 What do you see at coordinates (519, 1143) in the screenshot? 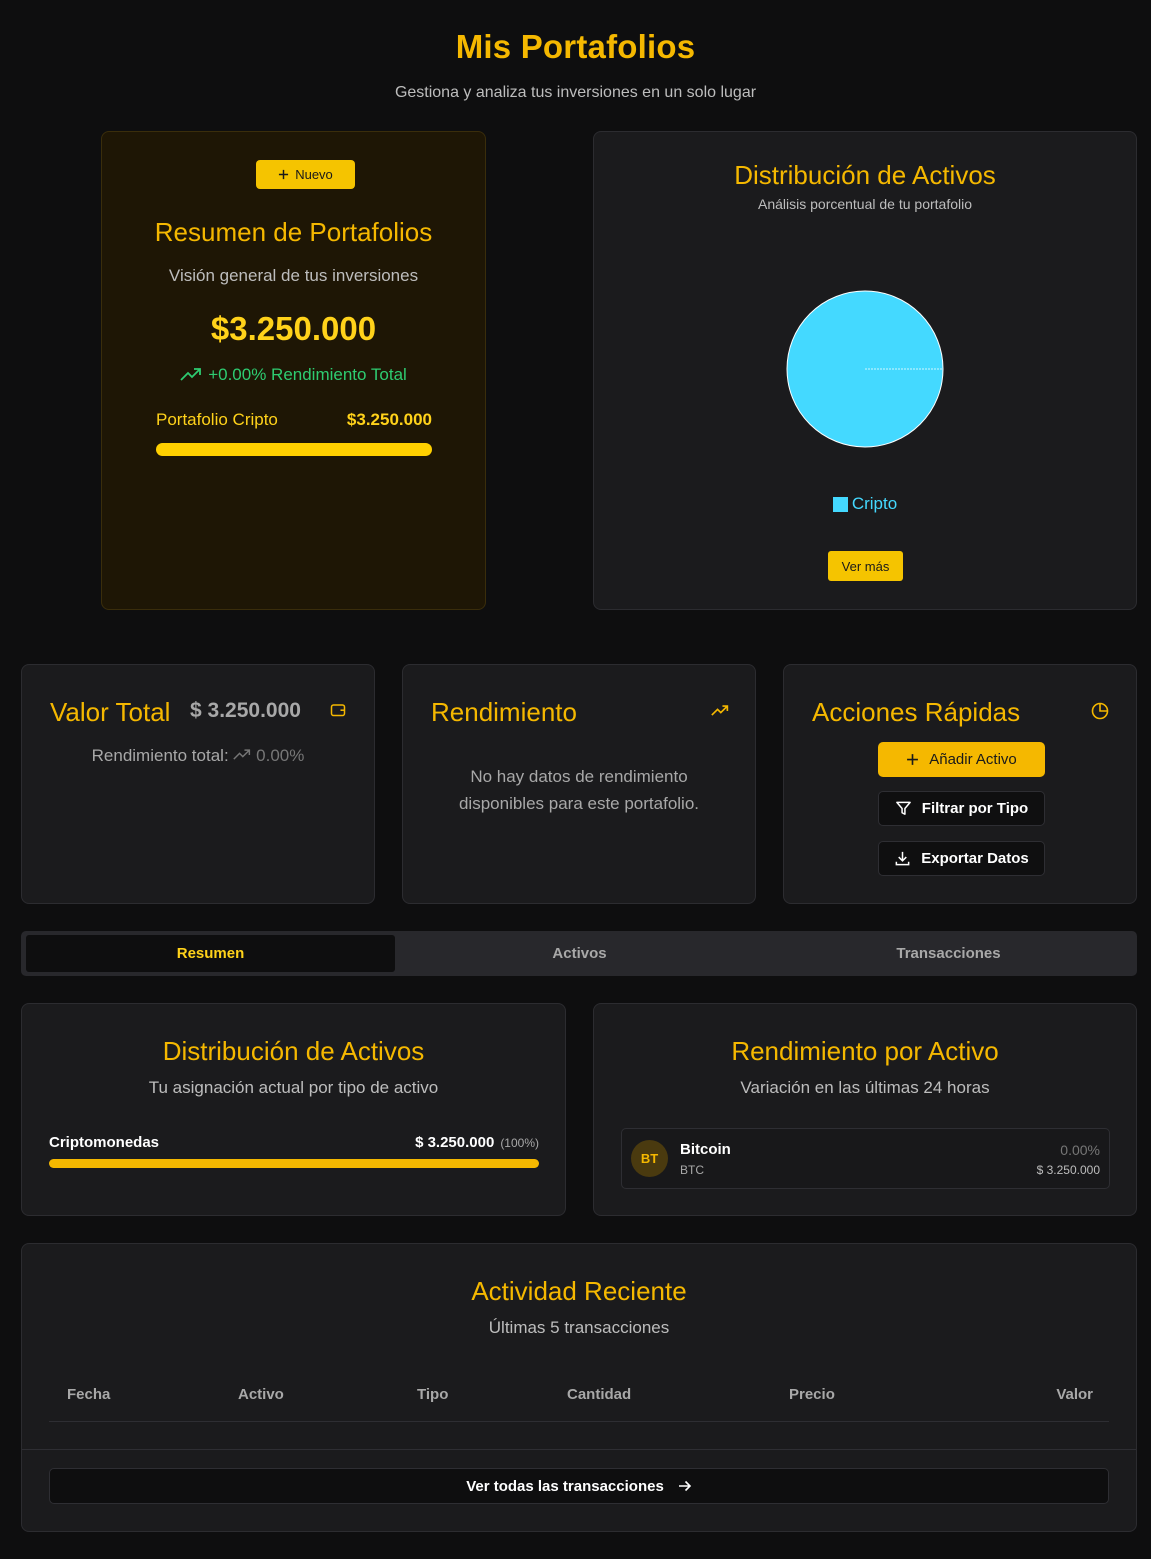
I see `allocation-pct: (100%)` at bounding box center [519, 1143].